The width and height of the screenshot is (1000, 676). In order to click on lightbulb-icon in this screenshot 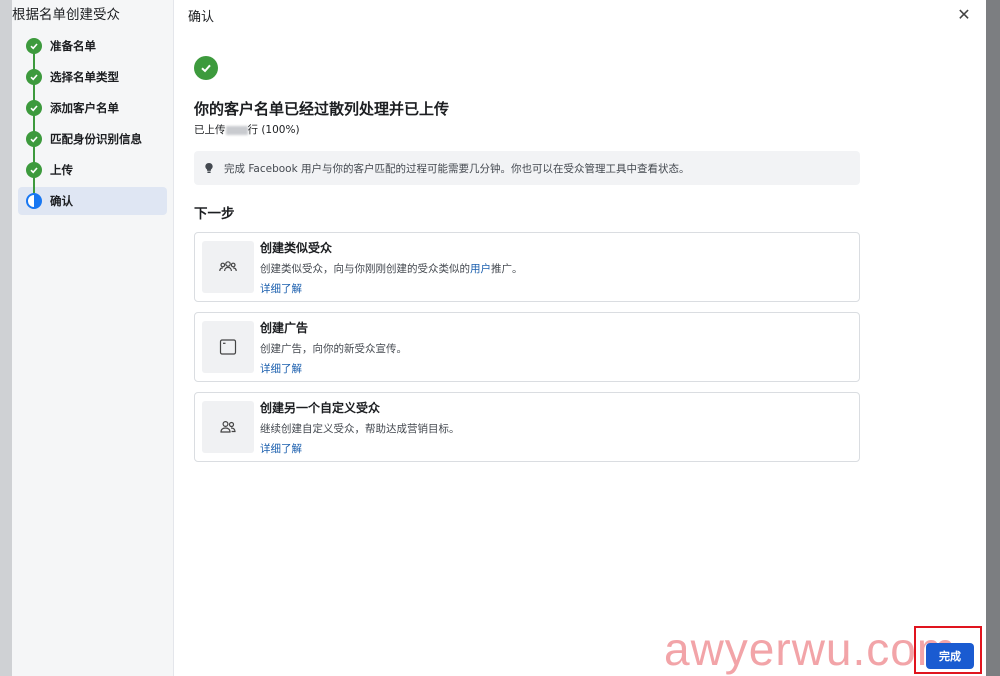, I will do `click(211, 168)`.